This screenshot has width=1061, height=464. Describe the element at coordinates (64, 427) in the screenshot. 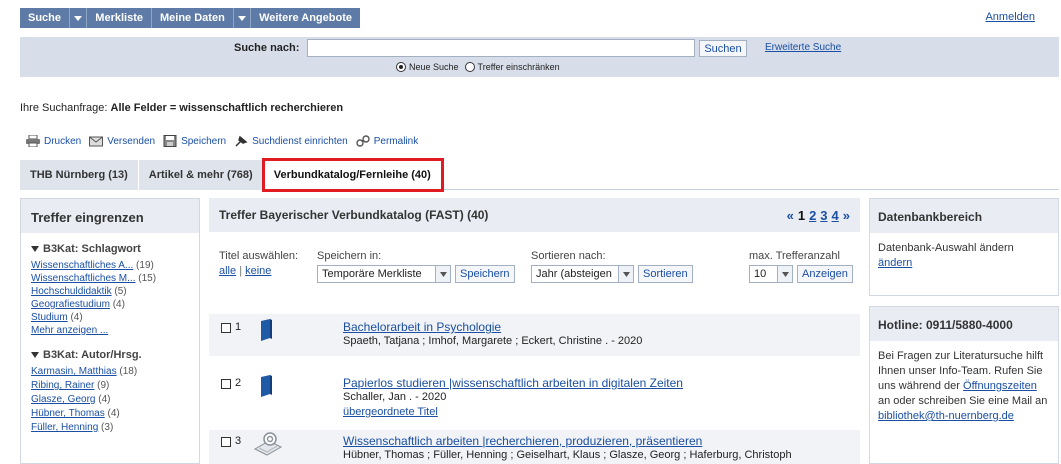

I see `facet-link: Füller, Henning` at that location.